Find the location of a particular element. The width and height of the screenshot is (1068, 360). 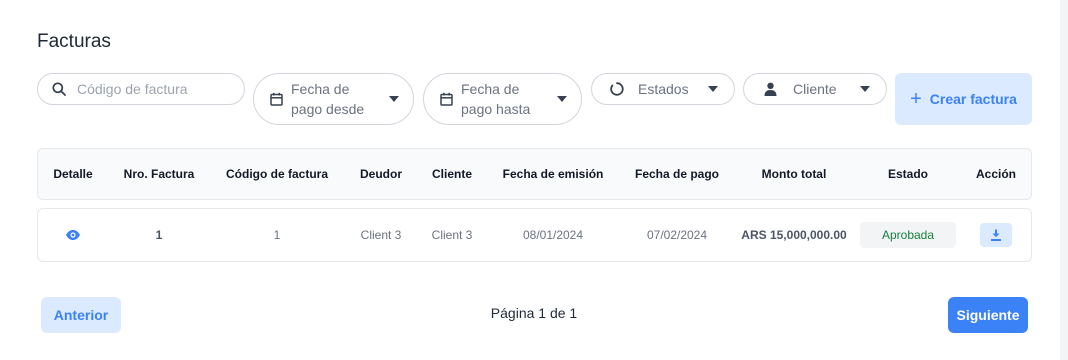

download-icon is located at coordinates (996, 235).